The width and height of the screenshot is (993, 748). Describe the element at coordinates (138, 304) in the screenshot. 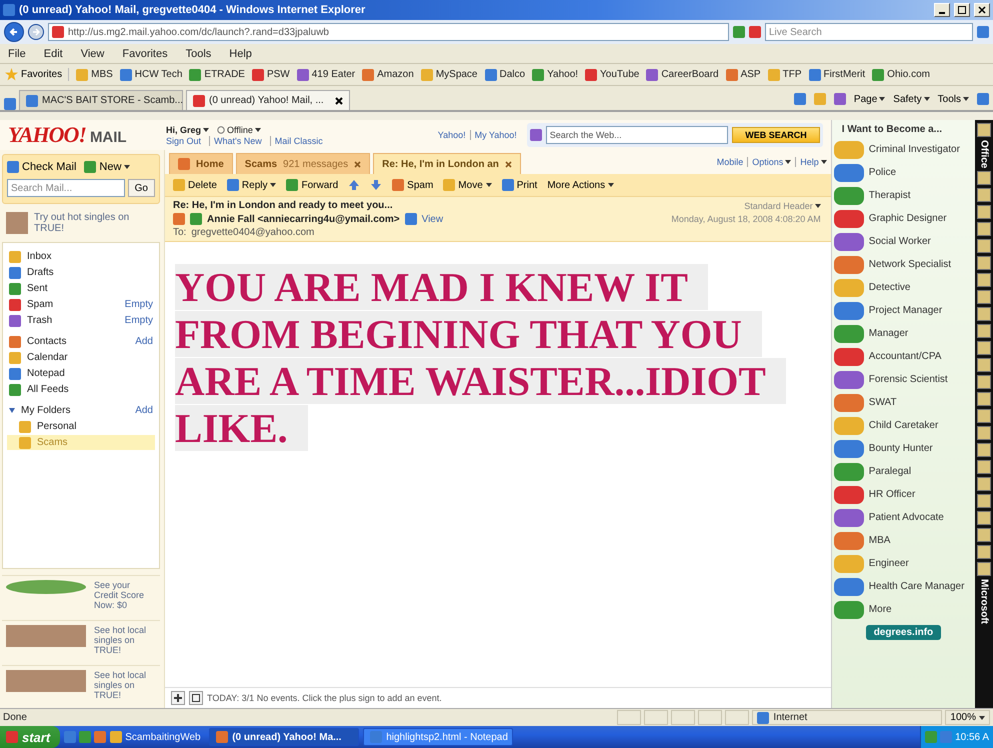

I see `folder-action-link: Empty` at that location.